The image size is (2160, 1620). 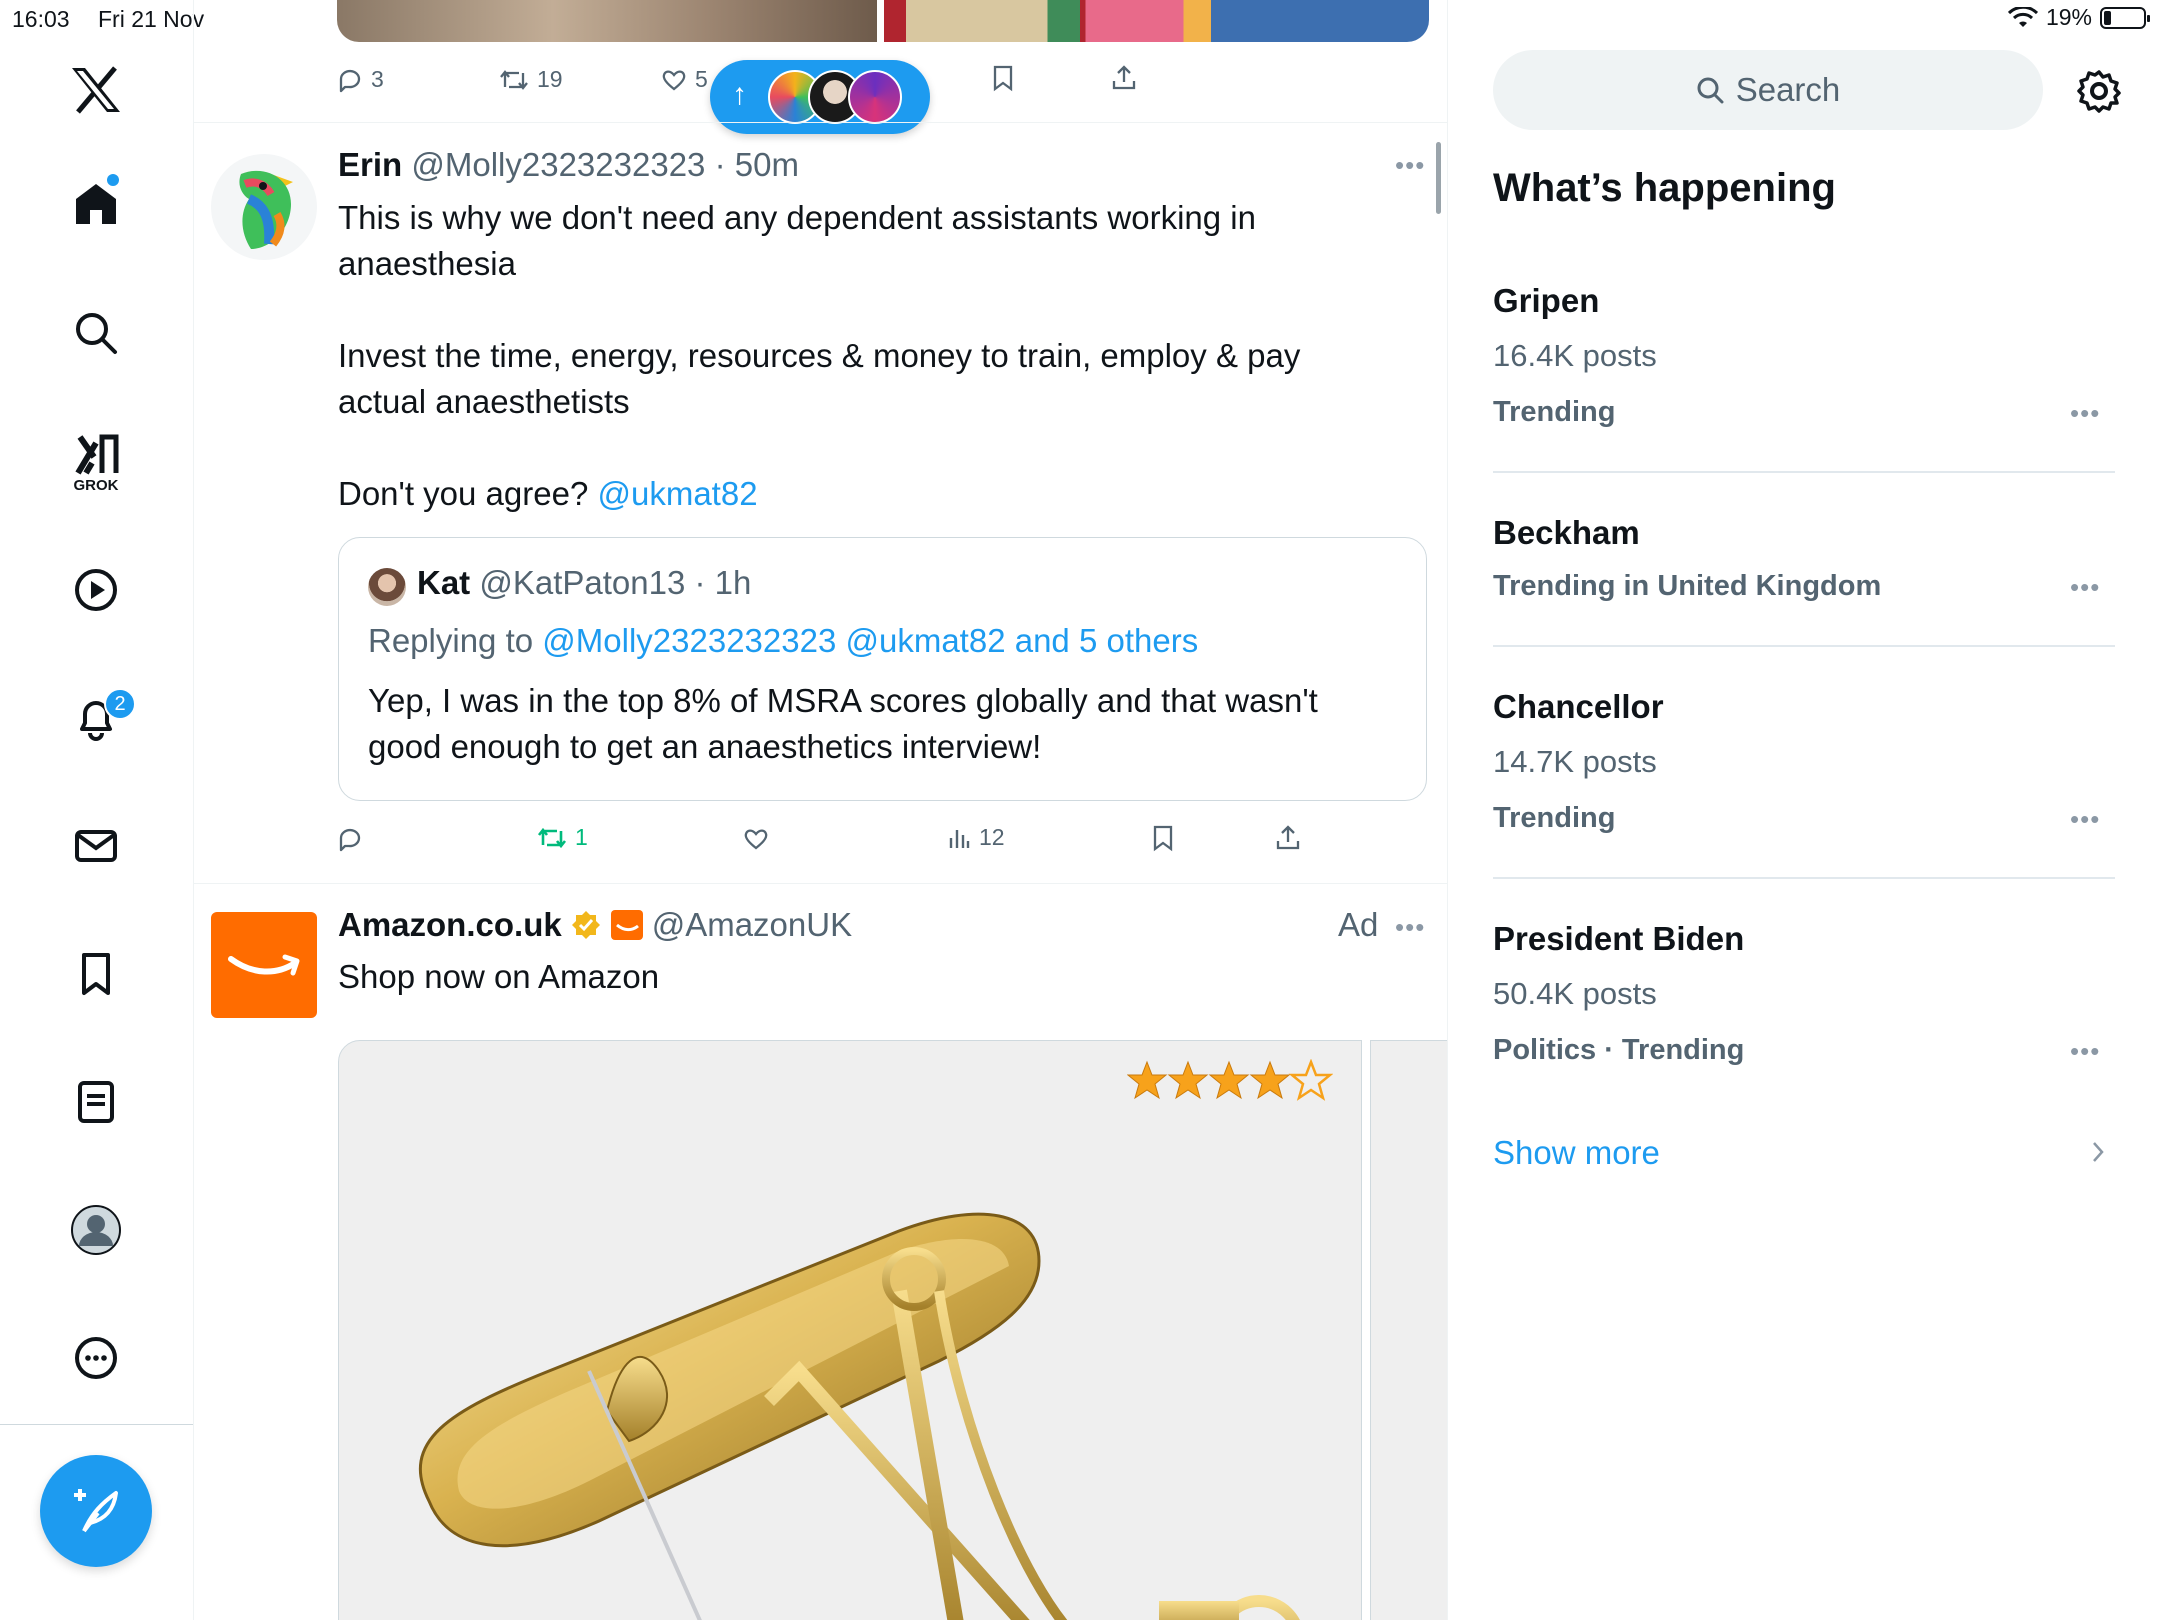 I want to click on lists-icon, so click(x=96, y=1102).